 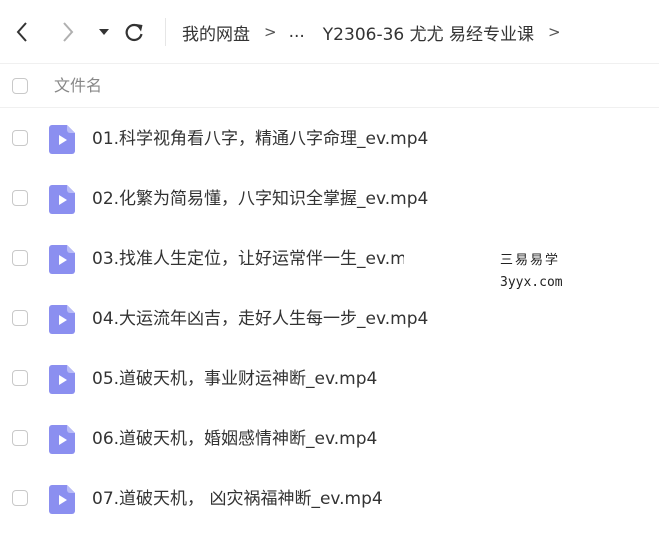 What do you see at coordinates (260, 139) in the screenshot?
I see `file-name: 01.科学视角看八字，精通八字命理_ev.mp4` at bounding box center [260, 139].